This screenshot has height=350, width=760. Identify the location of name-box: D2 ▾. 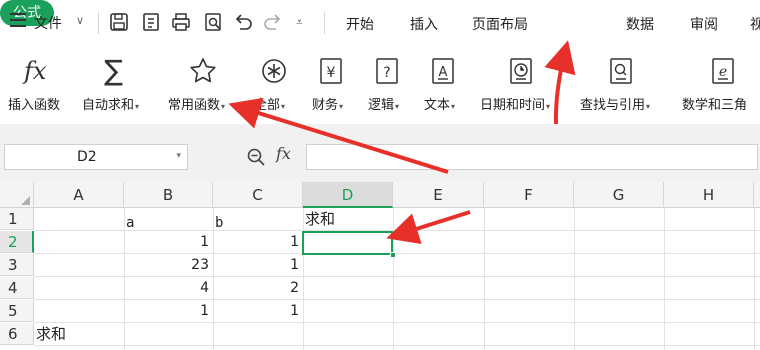
(96, 157).